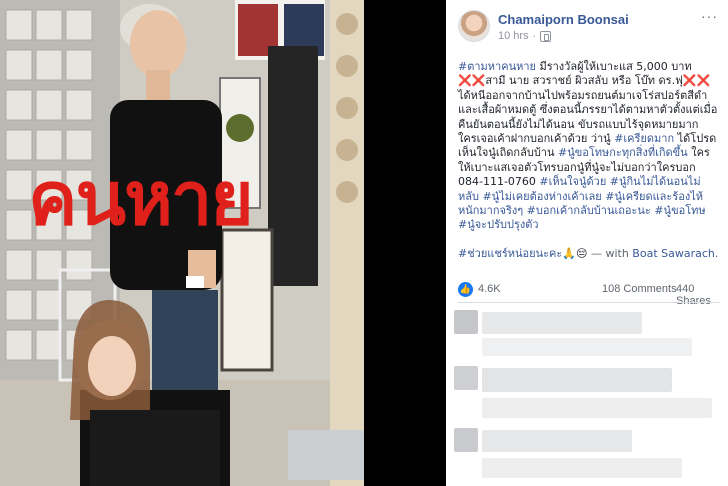 This screenshot has height=486, width=728. I want to click on avatar, so click(474, 26).